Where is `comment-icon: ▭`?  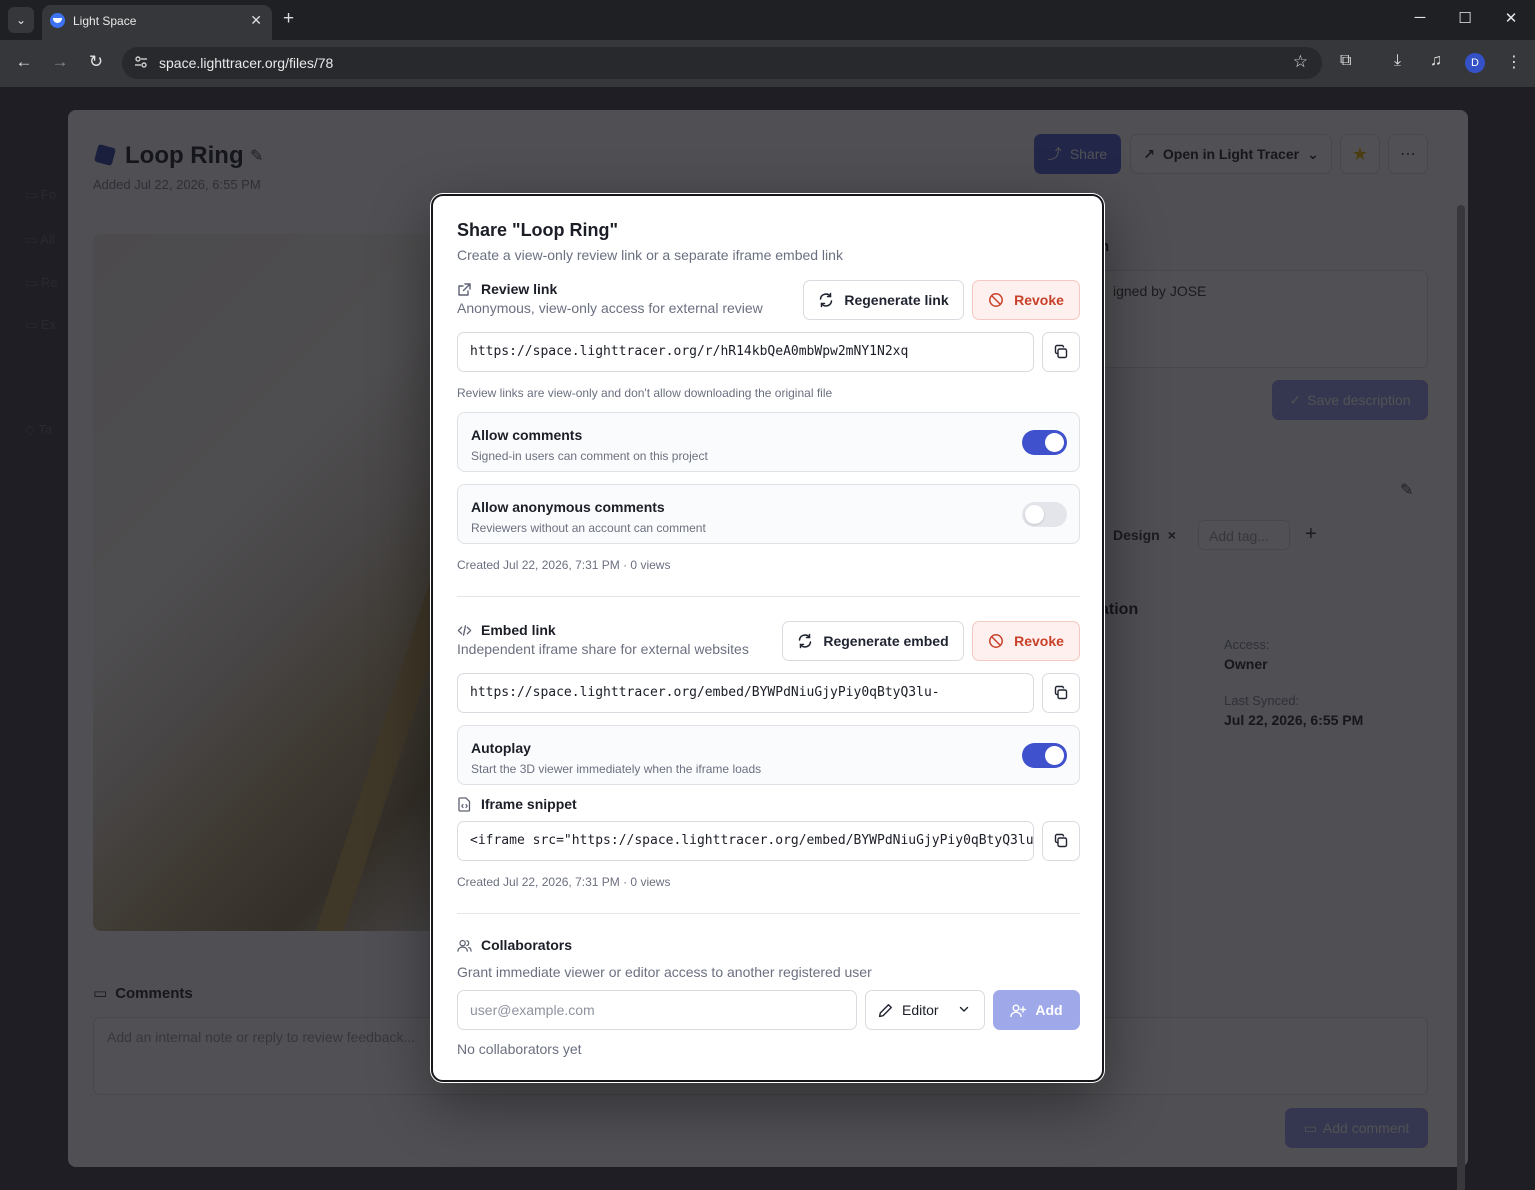 comment-icon: ▭ is located at coordinates (100, 993).